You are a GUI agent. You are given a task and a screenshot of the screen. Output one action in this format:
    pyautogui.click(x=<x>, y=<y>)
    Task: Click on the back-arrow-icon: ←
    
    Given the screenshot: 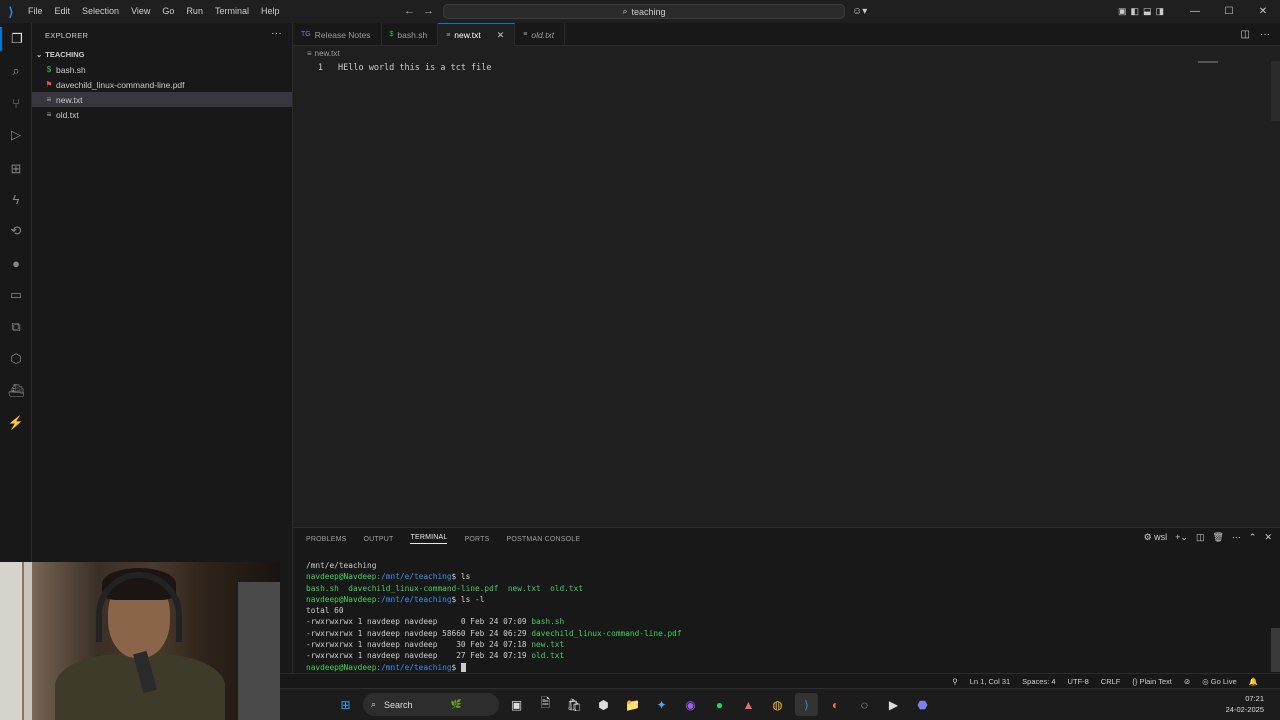 What is the action you would take?
    pyautogui.click(x=409, y=11)
    